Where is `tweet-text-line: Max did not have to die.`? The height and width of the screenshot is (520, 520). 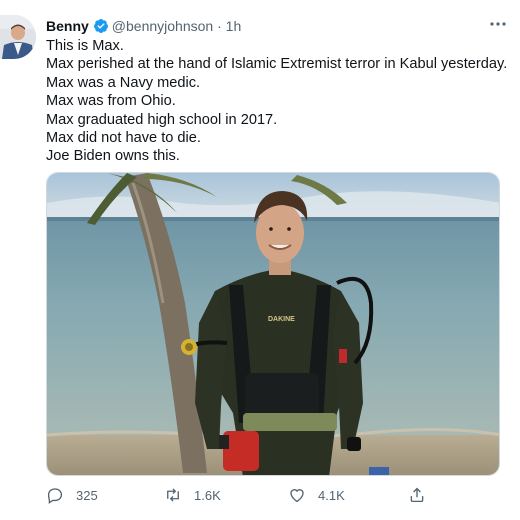
tweet-text-line: Max did not have to die. is located at coordinates (123, 138).